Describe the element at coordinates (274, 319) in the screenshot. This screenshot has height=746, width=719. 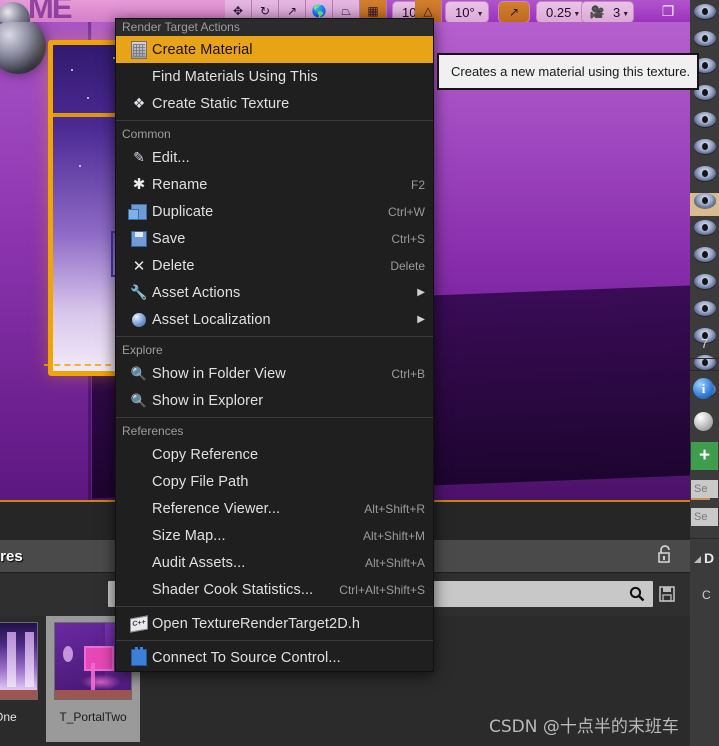
I see `menu-item-asset-localization: Asset Localization ▶` at that location.